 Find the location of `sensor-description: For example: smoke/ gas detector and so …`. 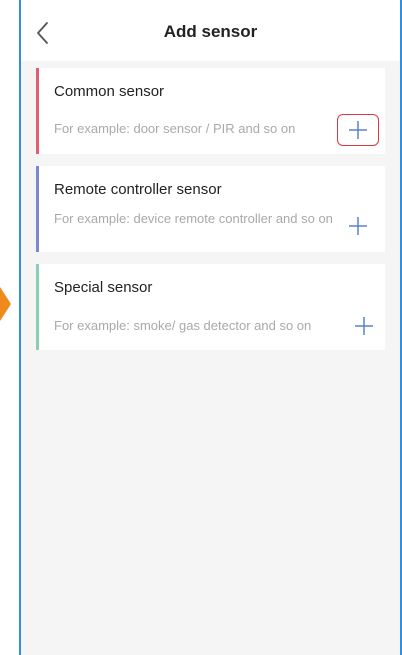

sensor-description: For example: smoke/ gas detector and so … is located at coordinates (183, 325).